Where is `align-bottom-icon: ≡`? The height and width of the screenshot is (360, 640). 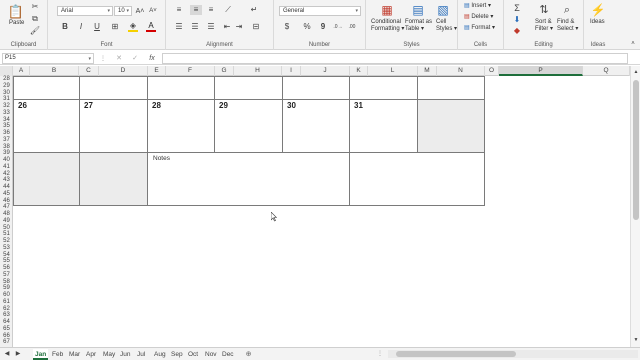
align-bottom-icon: ≡ is located at coordinates (211, 10).